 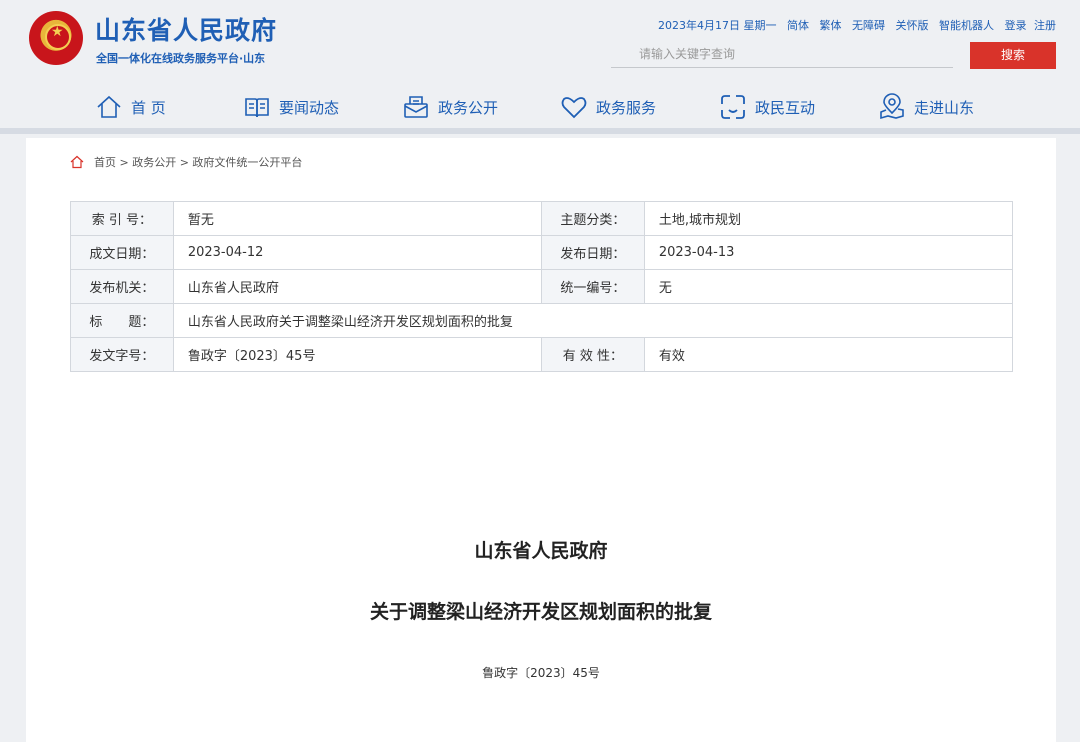 I want to click on breadcrumb: 首页 > 政务公开 > 政府文件统一公开平台, so click(x=186, y=162).